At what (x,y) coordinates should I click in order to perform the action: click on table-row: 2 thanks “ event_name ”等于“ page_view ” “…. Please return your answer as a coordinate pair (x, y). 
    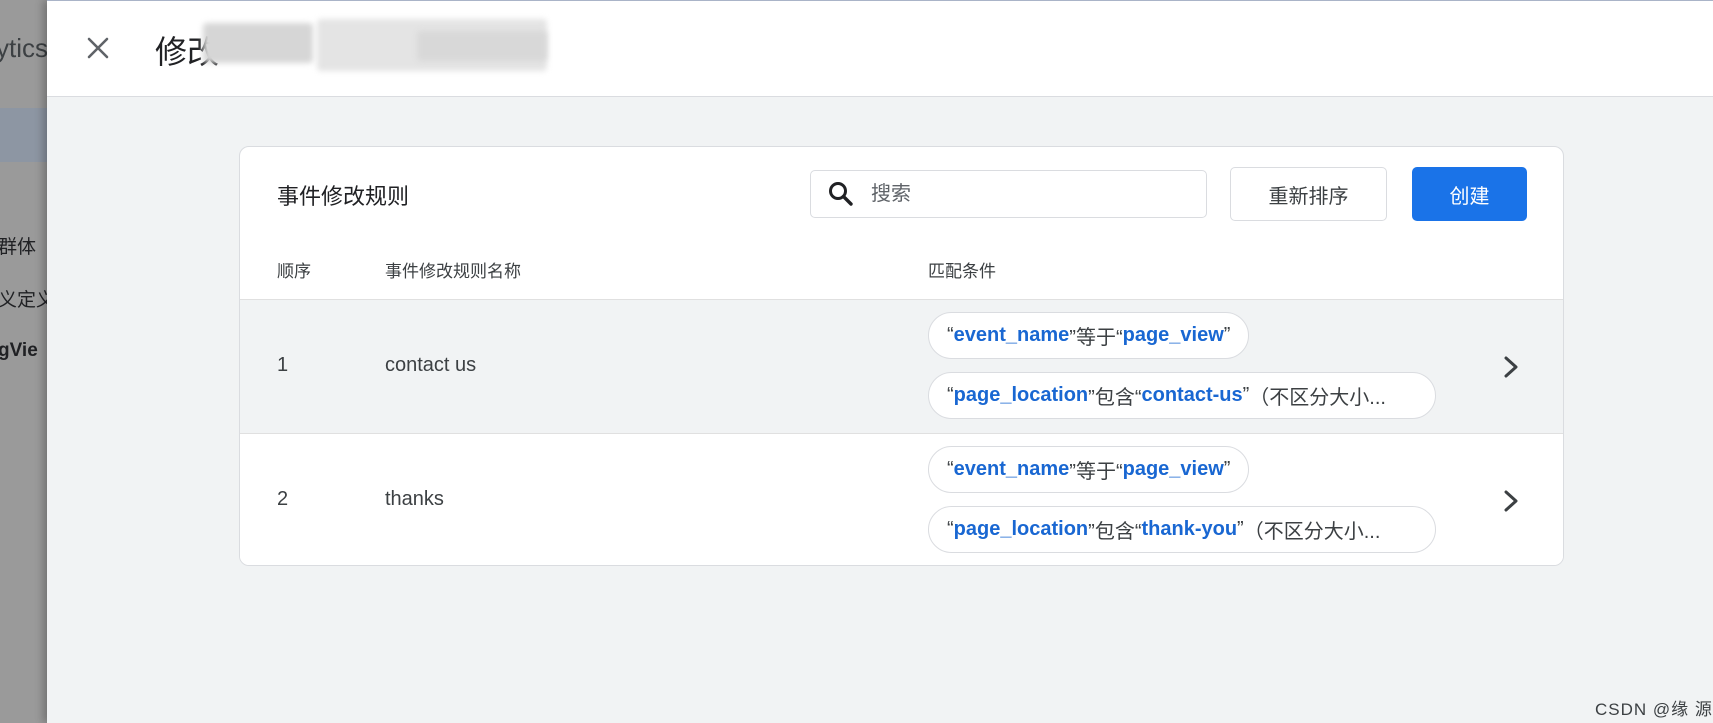
    Looking at the image, I should click on (901, 499).